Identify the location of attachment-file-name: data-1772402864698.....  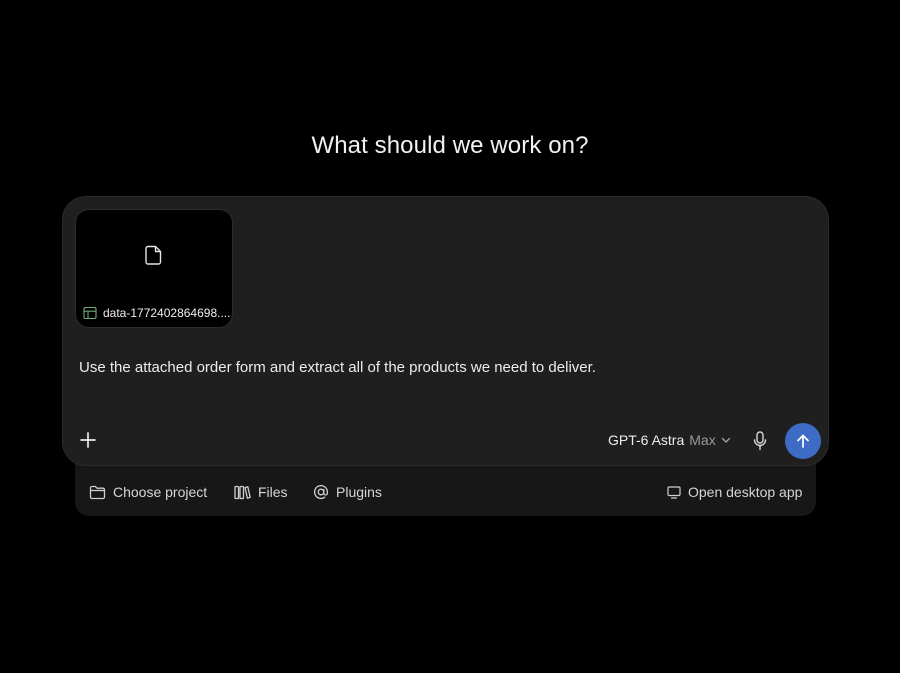
(167, 313).